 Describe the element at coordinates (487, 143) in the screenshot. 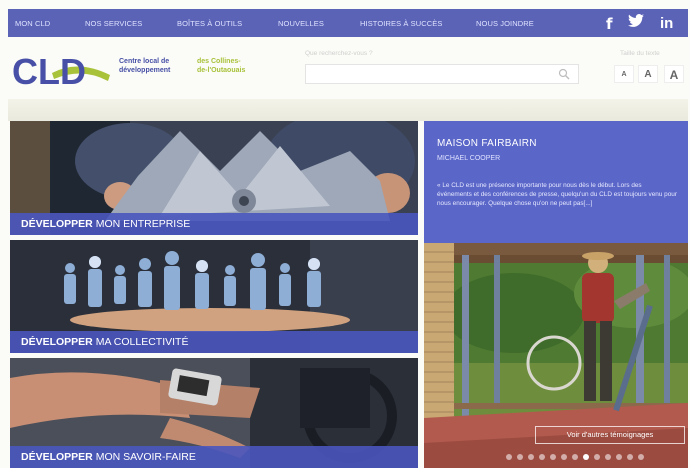

I see `testimonial-title: MAISON FAIRBAIRN` at that location.